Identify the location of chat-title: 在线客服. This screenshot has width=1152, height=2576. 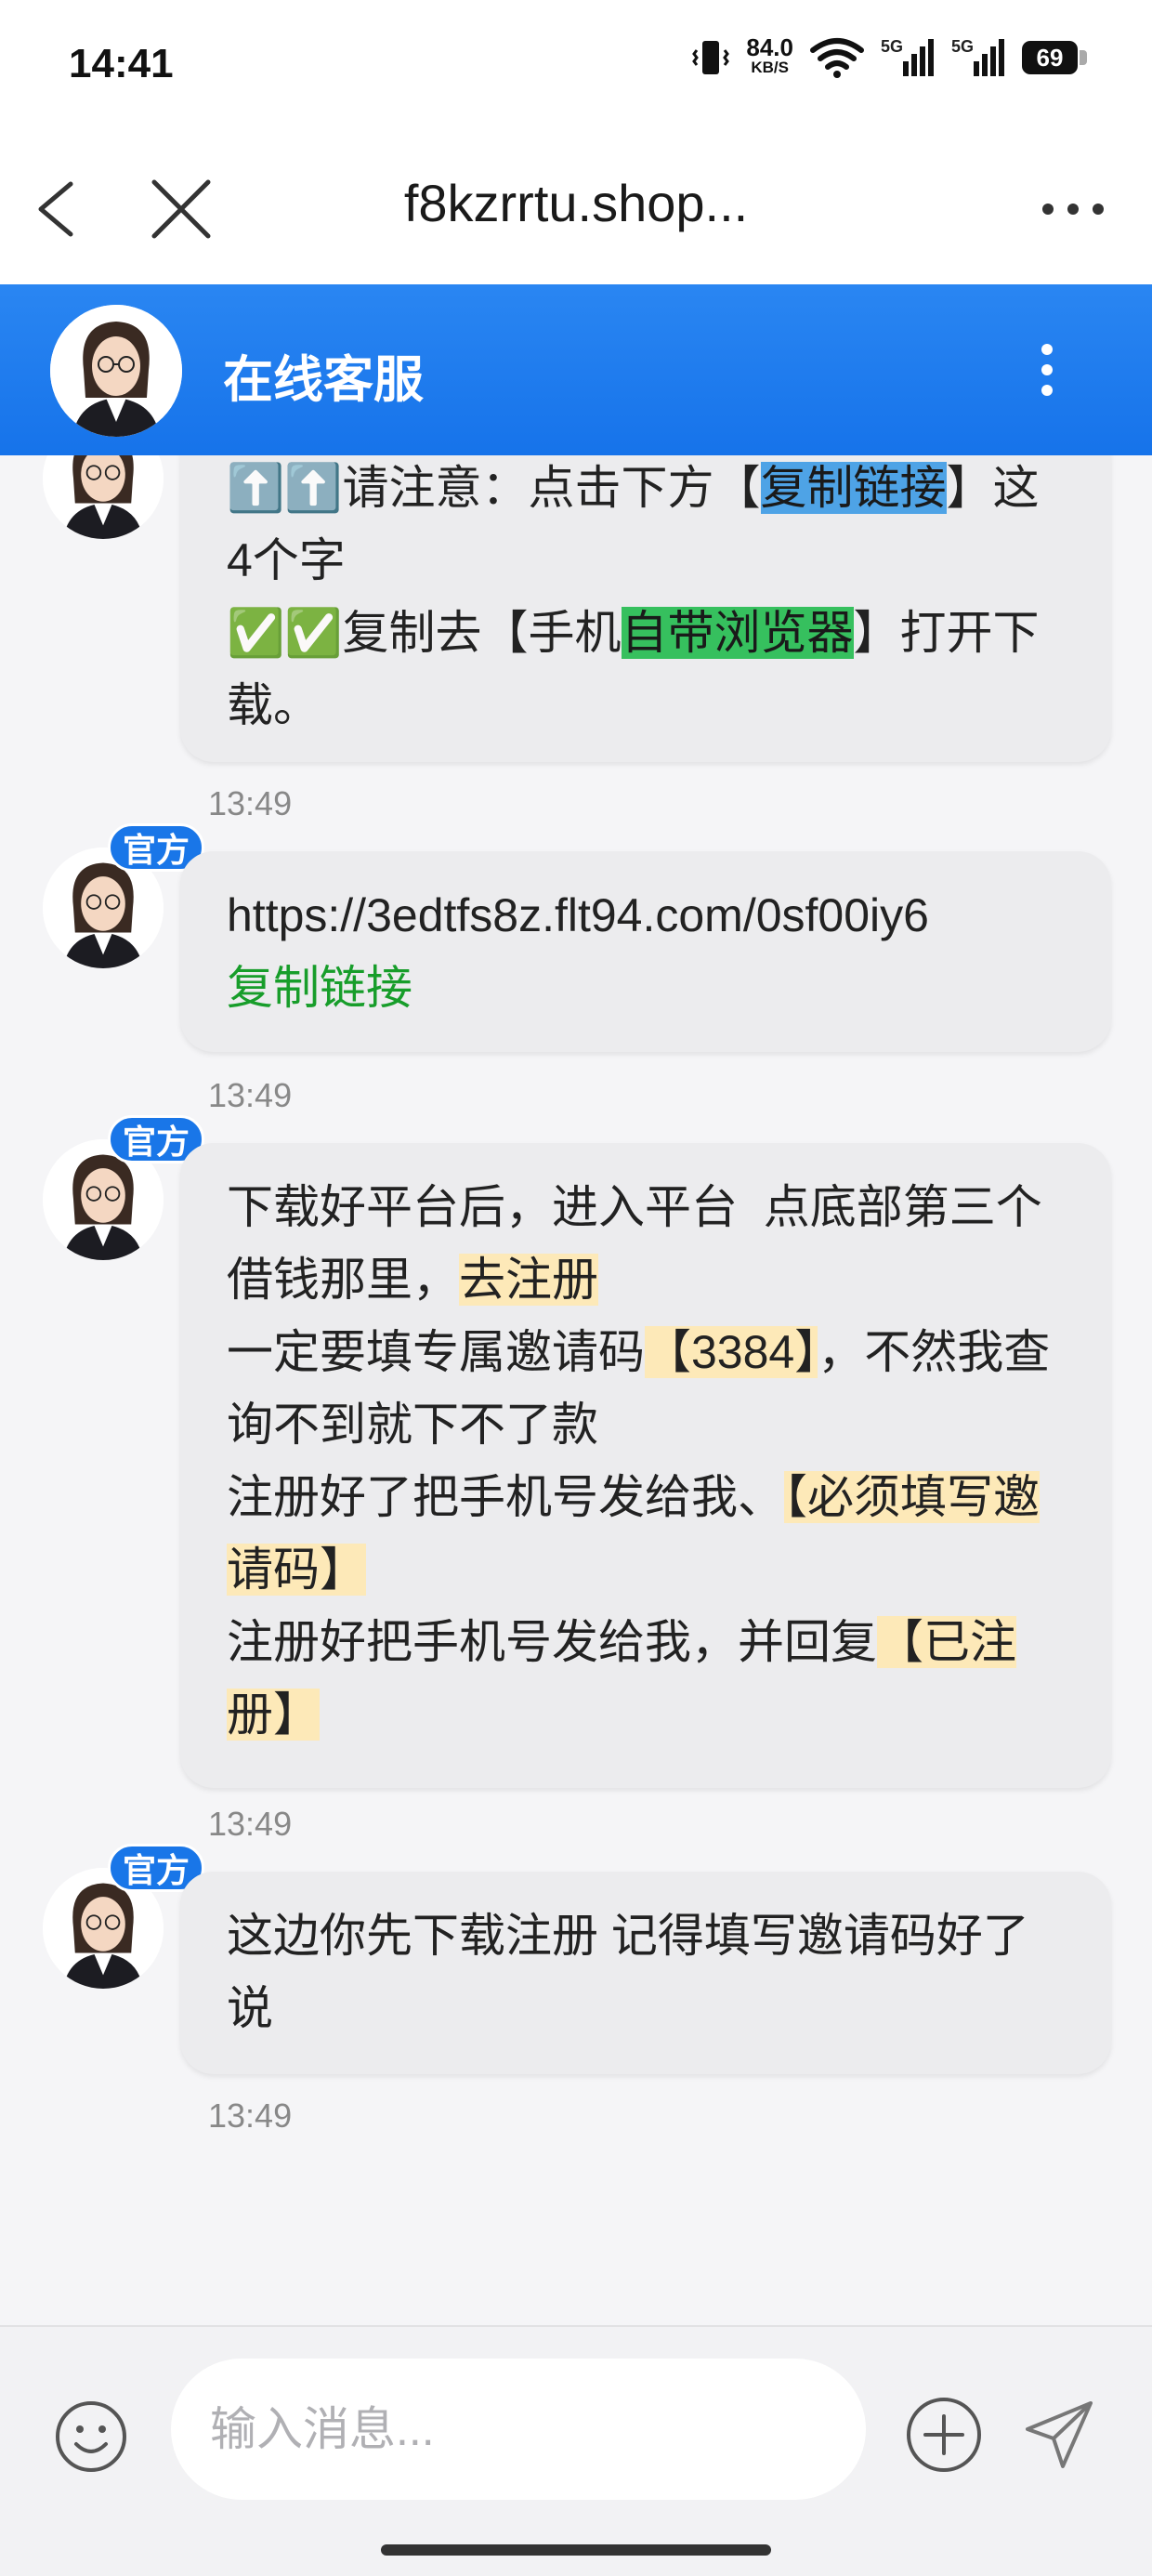
(323, 380).